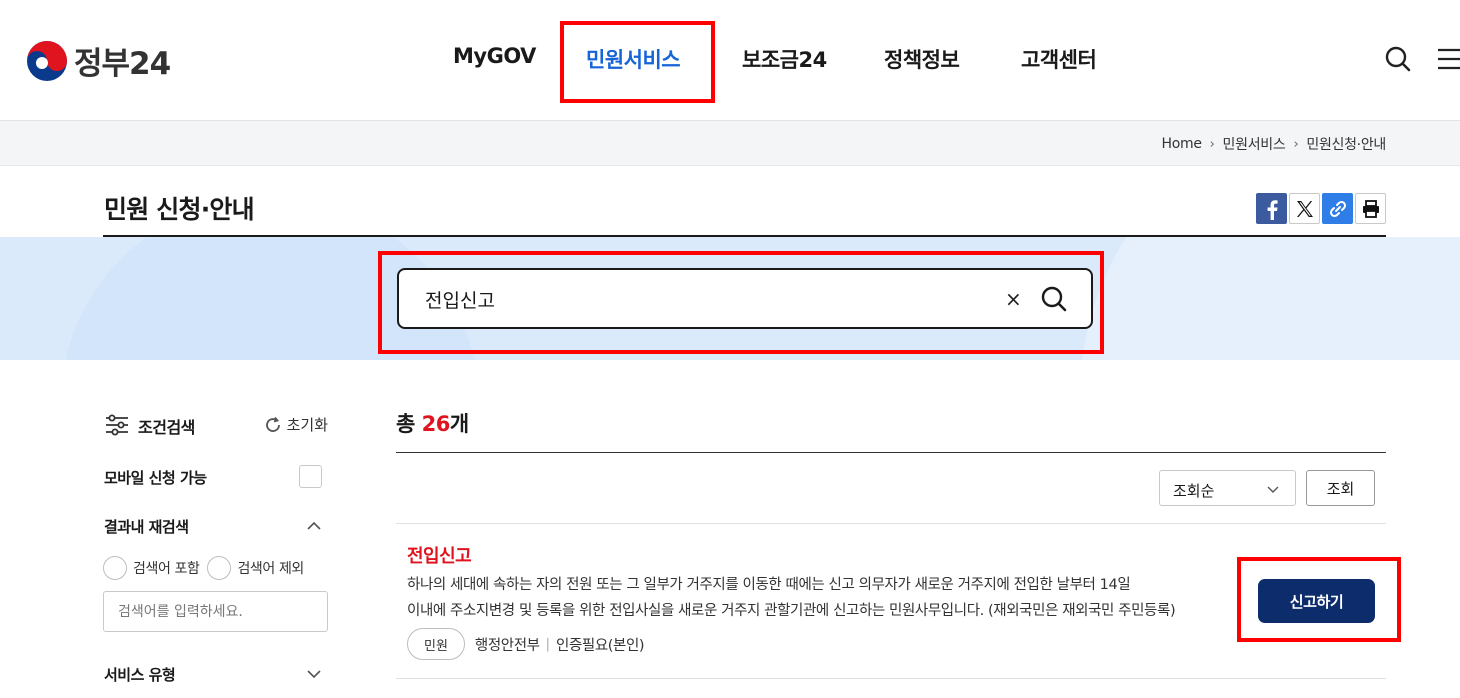 This screenshot has height=698, width=1460. I want to click on item-auth: 인증필요(본인), so click(600, 645).